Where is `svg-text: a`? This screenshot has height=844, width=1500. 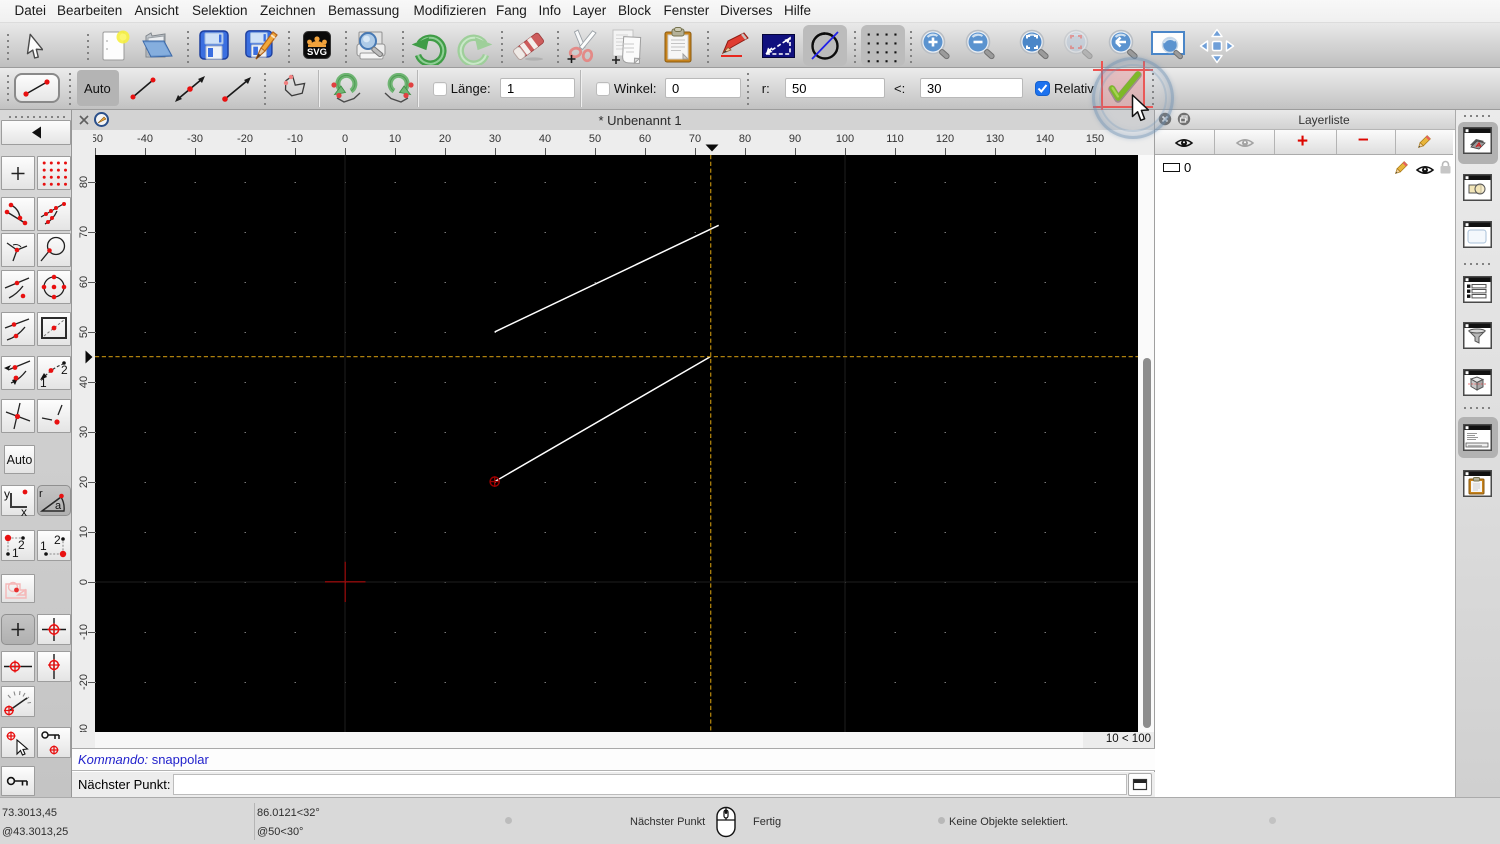
svg-text: a is located at coordinates (58, 506).